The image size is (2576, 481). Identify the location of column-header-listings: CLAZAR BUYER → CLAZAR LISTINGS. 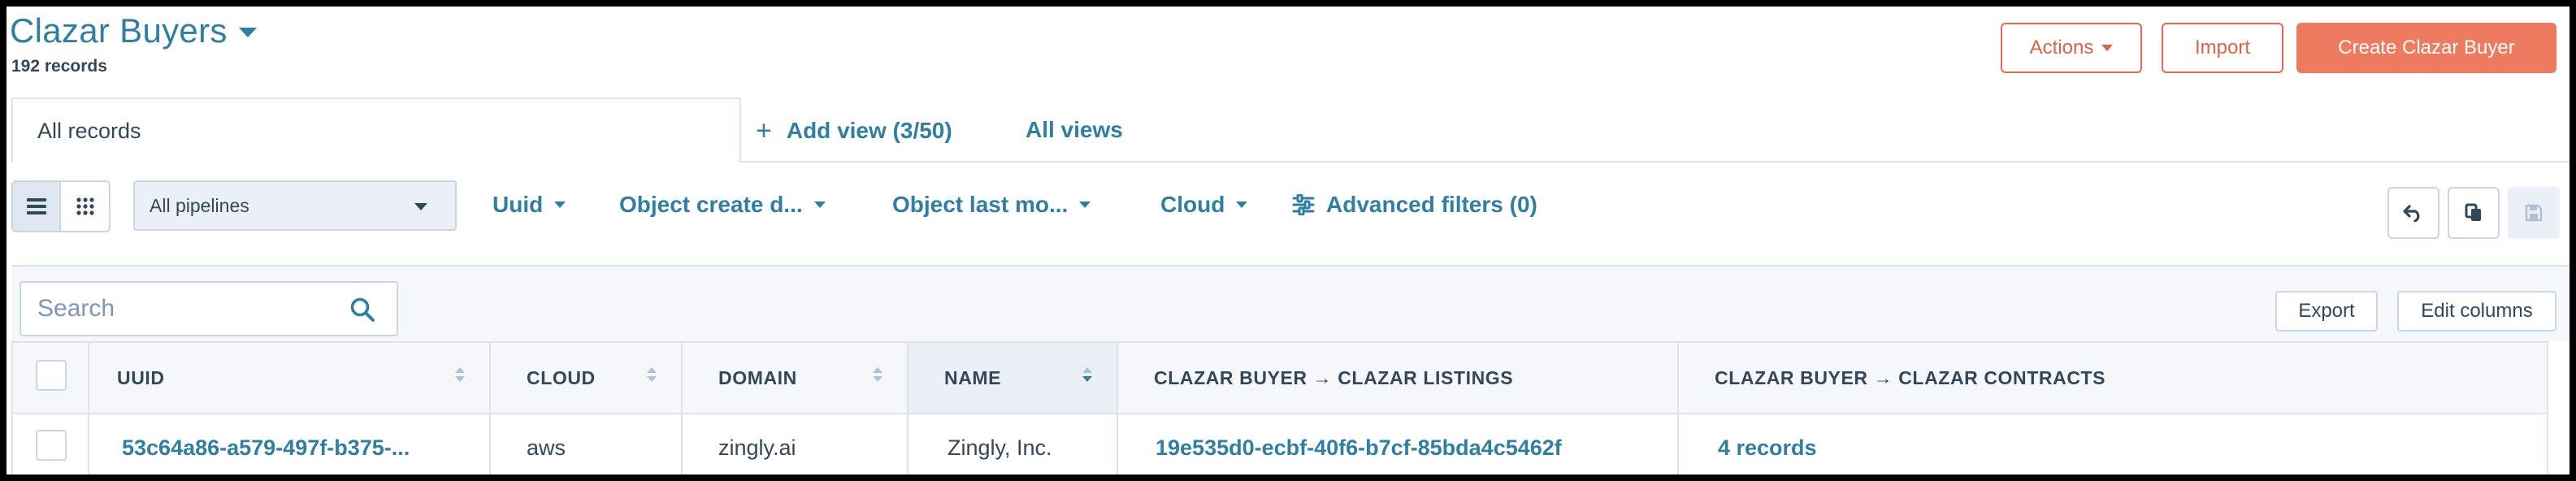
(1398, 377).